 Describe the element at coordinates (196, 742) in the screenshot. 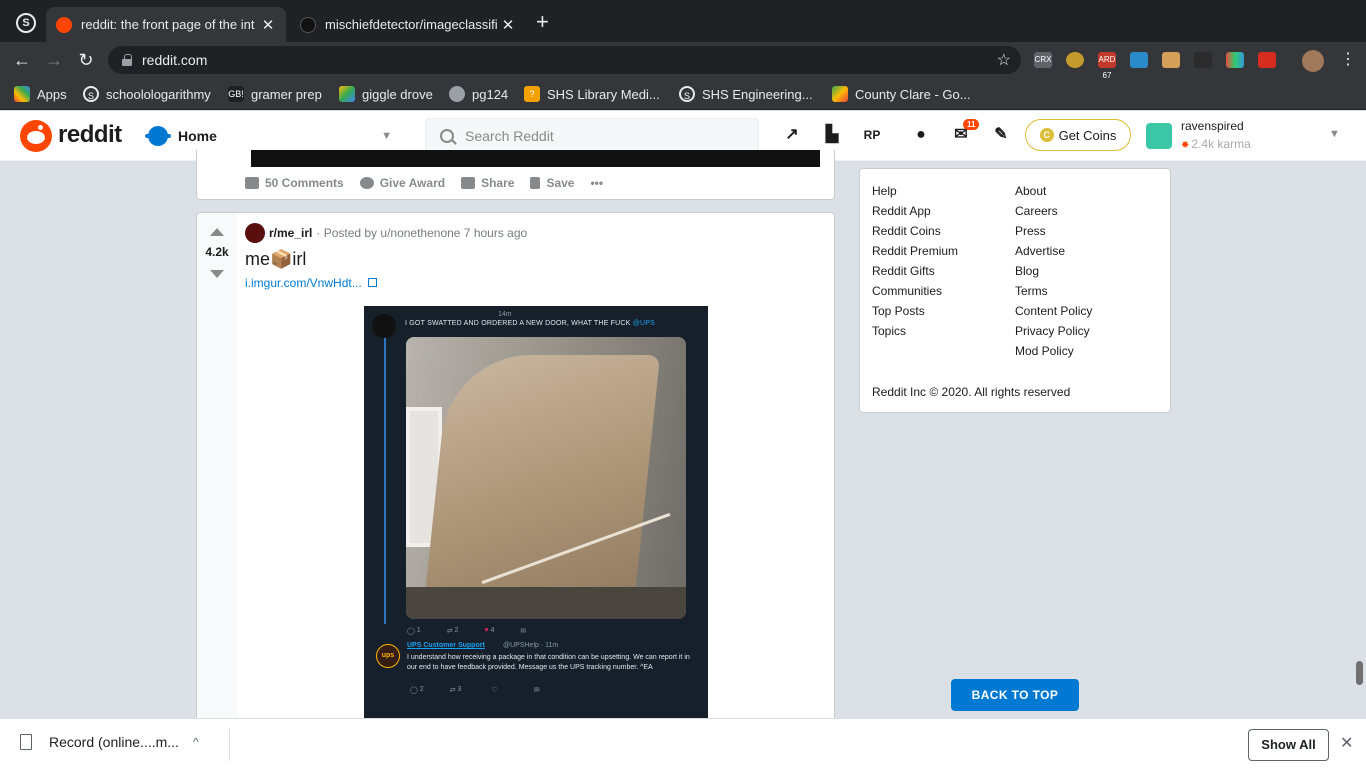

I see `chevron-up-icon: ^` at that location.